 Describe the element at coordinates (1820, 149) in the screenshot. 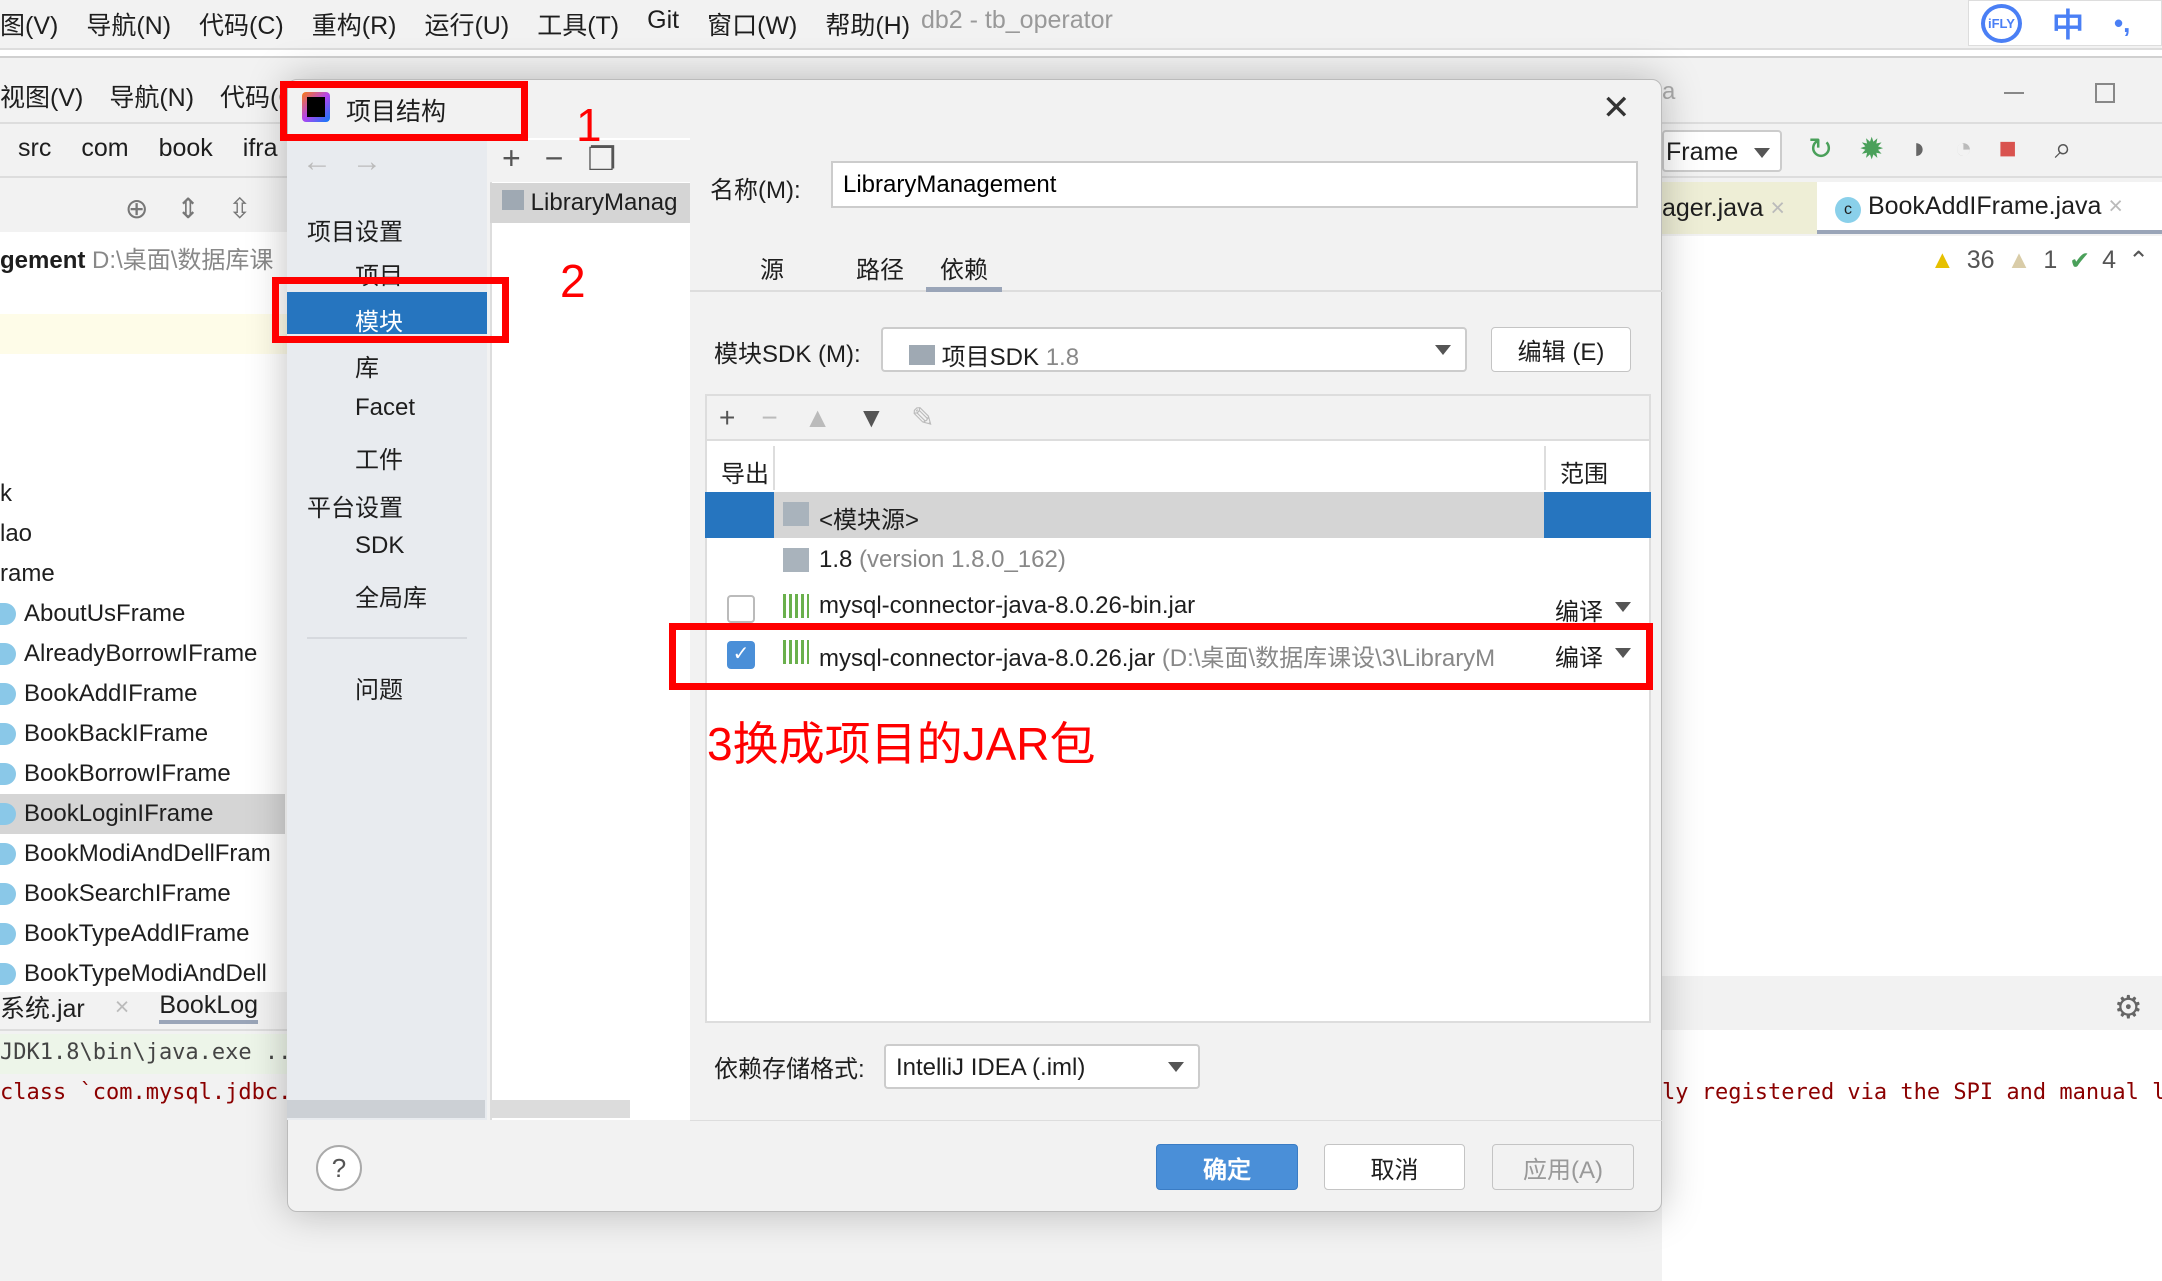

I see `rerun-icon: ↻` at that location.